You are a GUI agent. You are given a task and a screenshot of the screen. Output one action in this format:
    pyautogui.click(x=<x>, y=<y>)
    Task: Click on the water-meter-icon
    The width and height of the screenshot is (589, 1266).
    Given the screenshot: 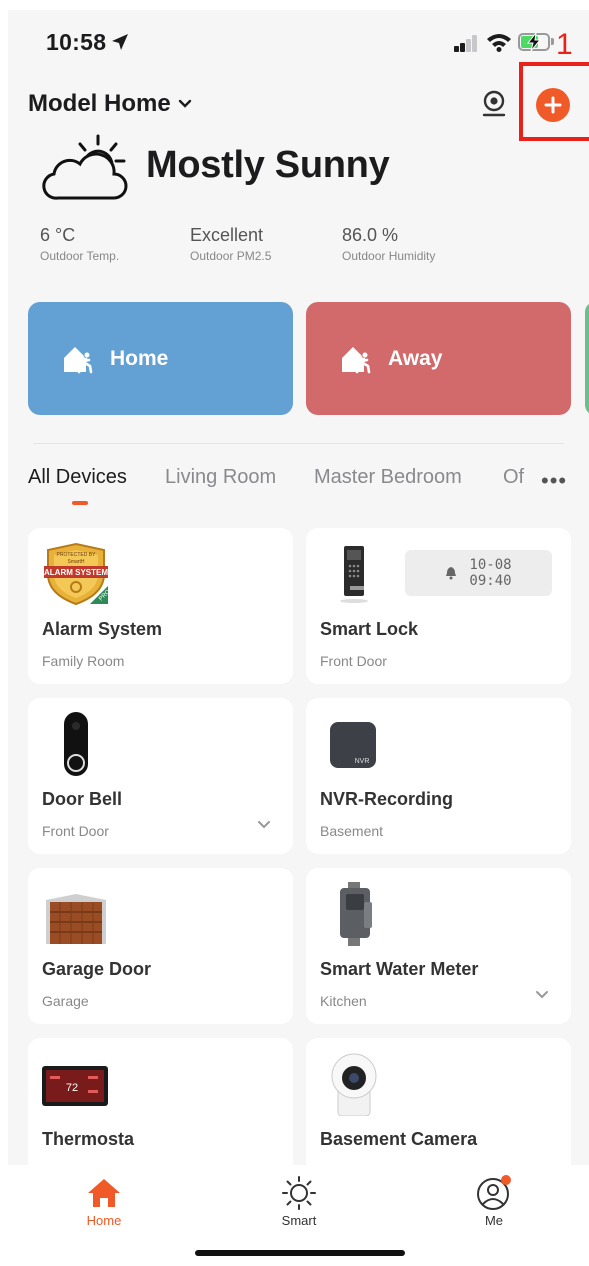 What is the action you would take?
    pyautogui.click(x=356, y=914)
    